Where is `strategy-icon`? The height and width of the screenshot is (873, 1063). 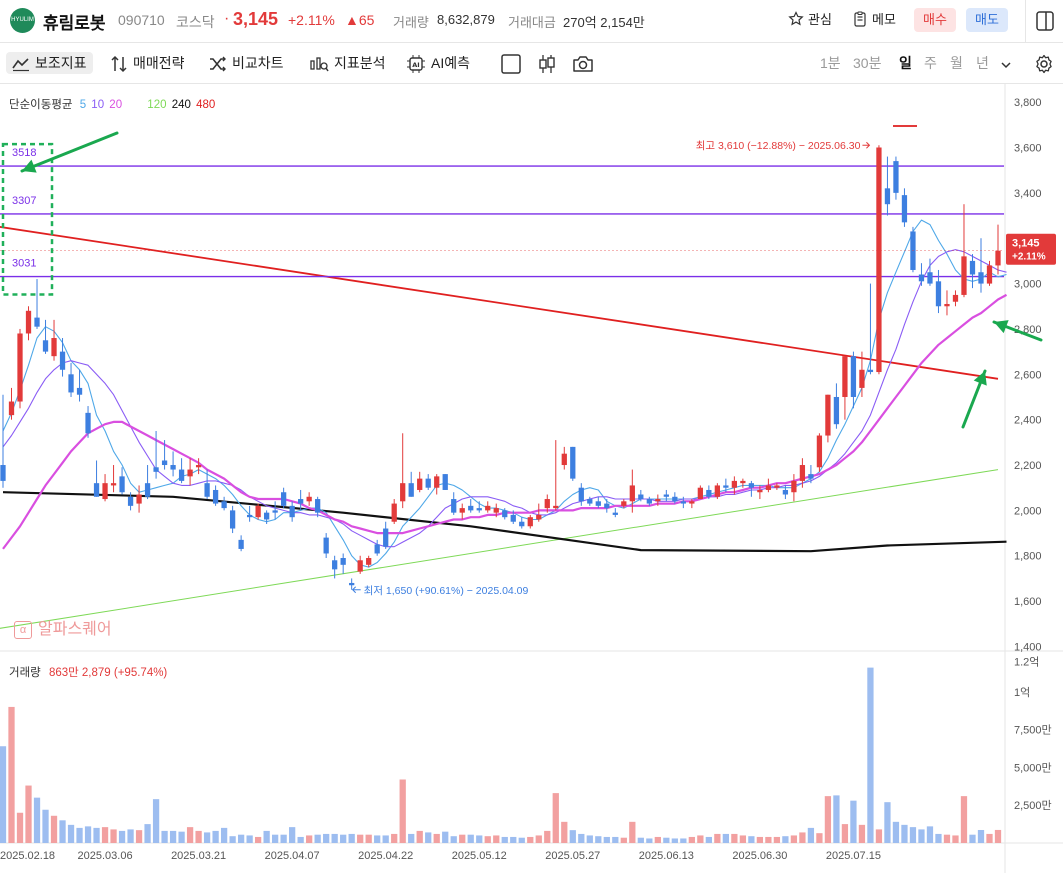 strategy-icon is located at coordinates (119, 64).